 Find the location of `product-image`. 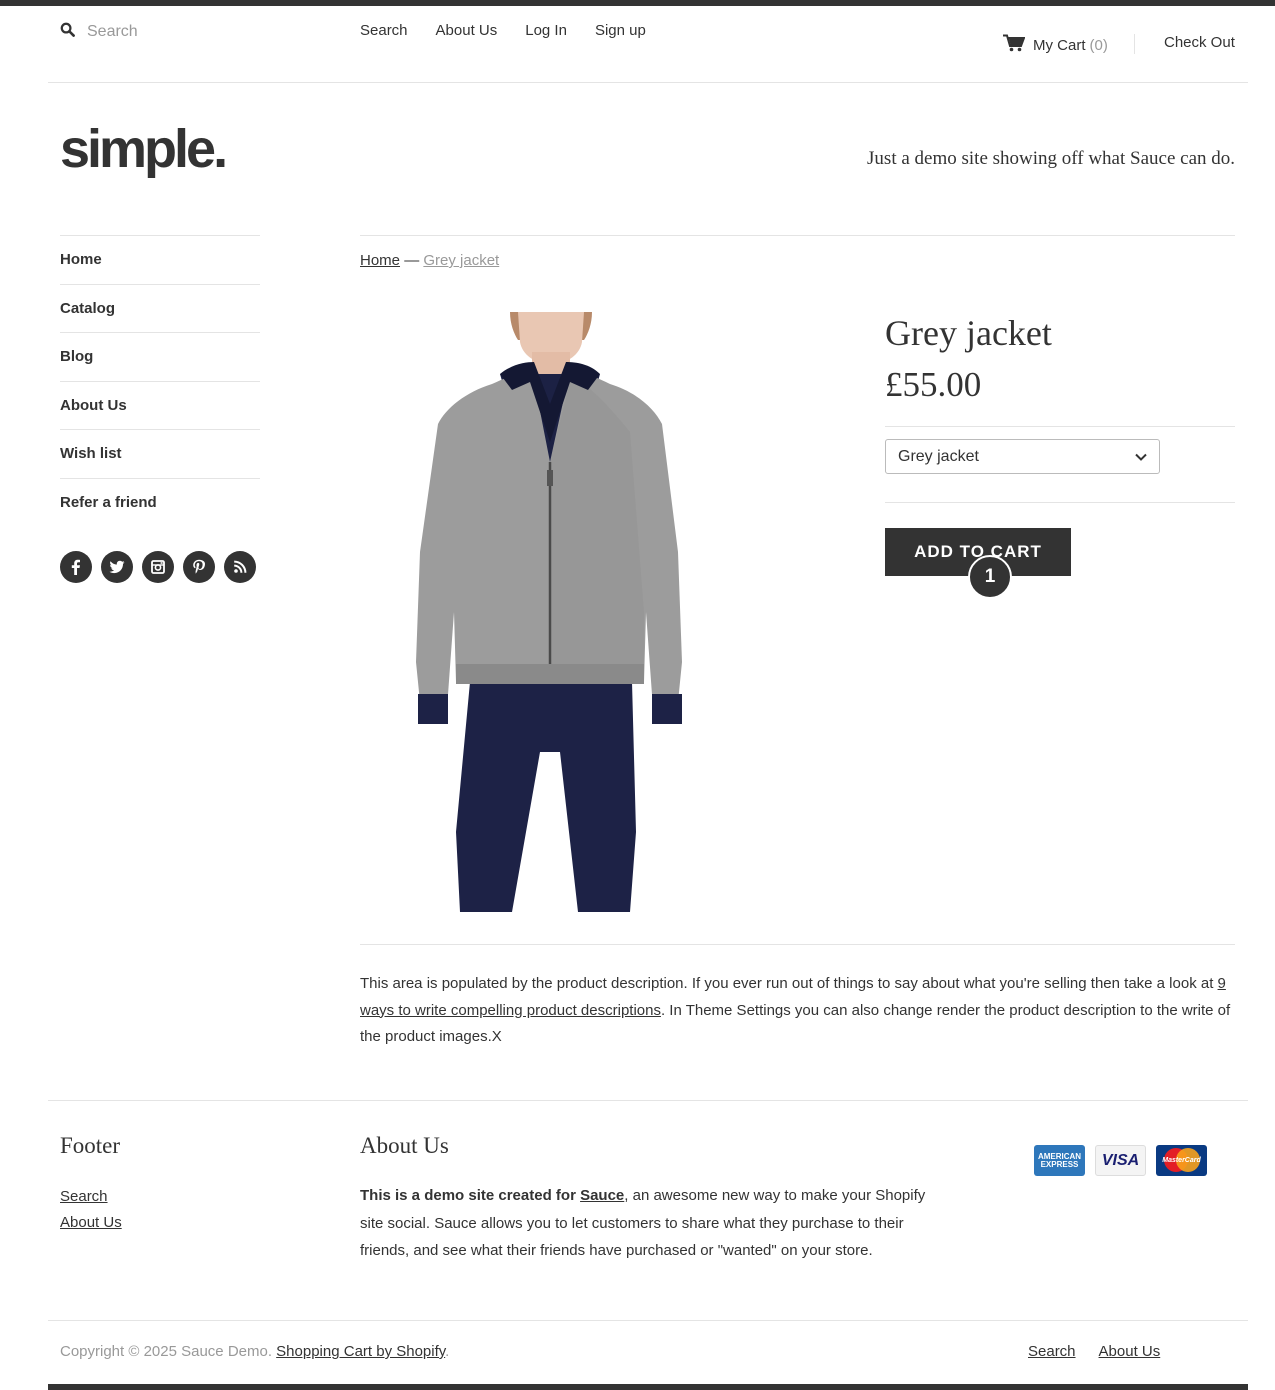

product-image is located at coordinates (550, 612).